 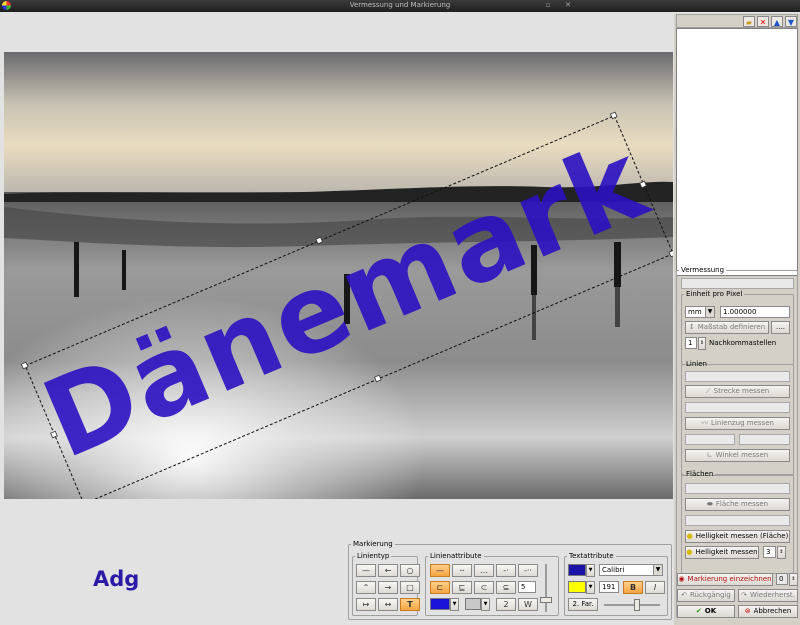 What do you see at coordinates (706, 595) in the screenshot?
I see `undo-button: ↶ Rückgängig` at bounding box center [706, 595].